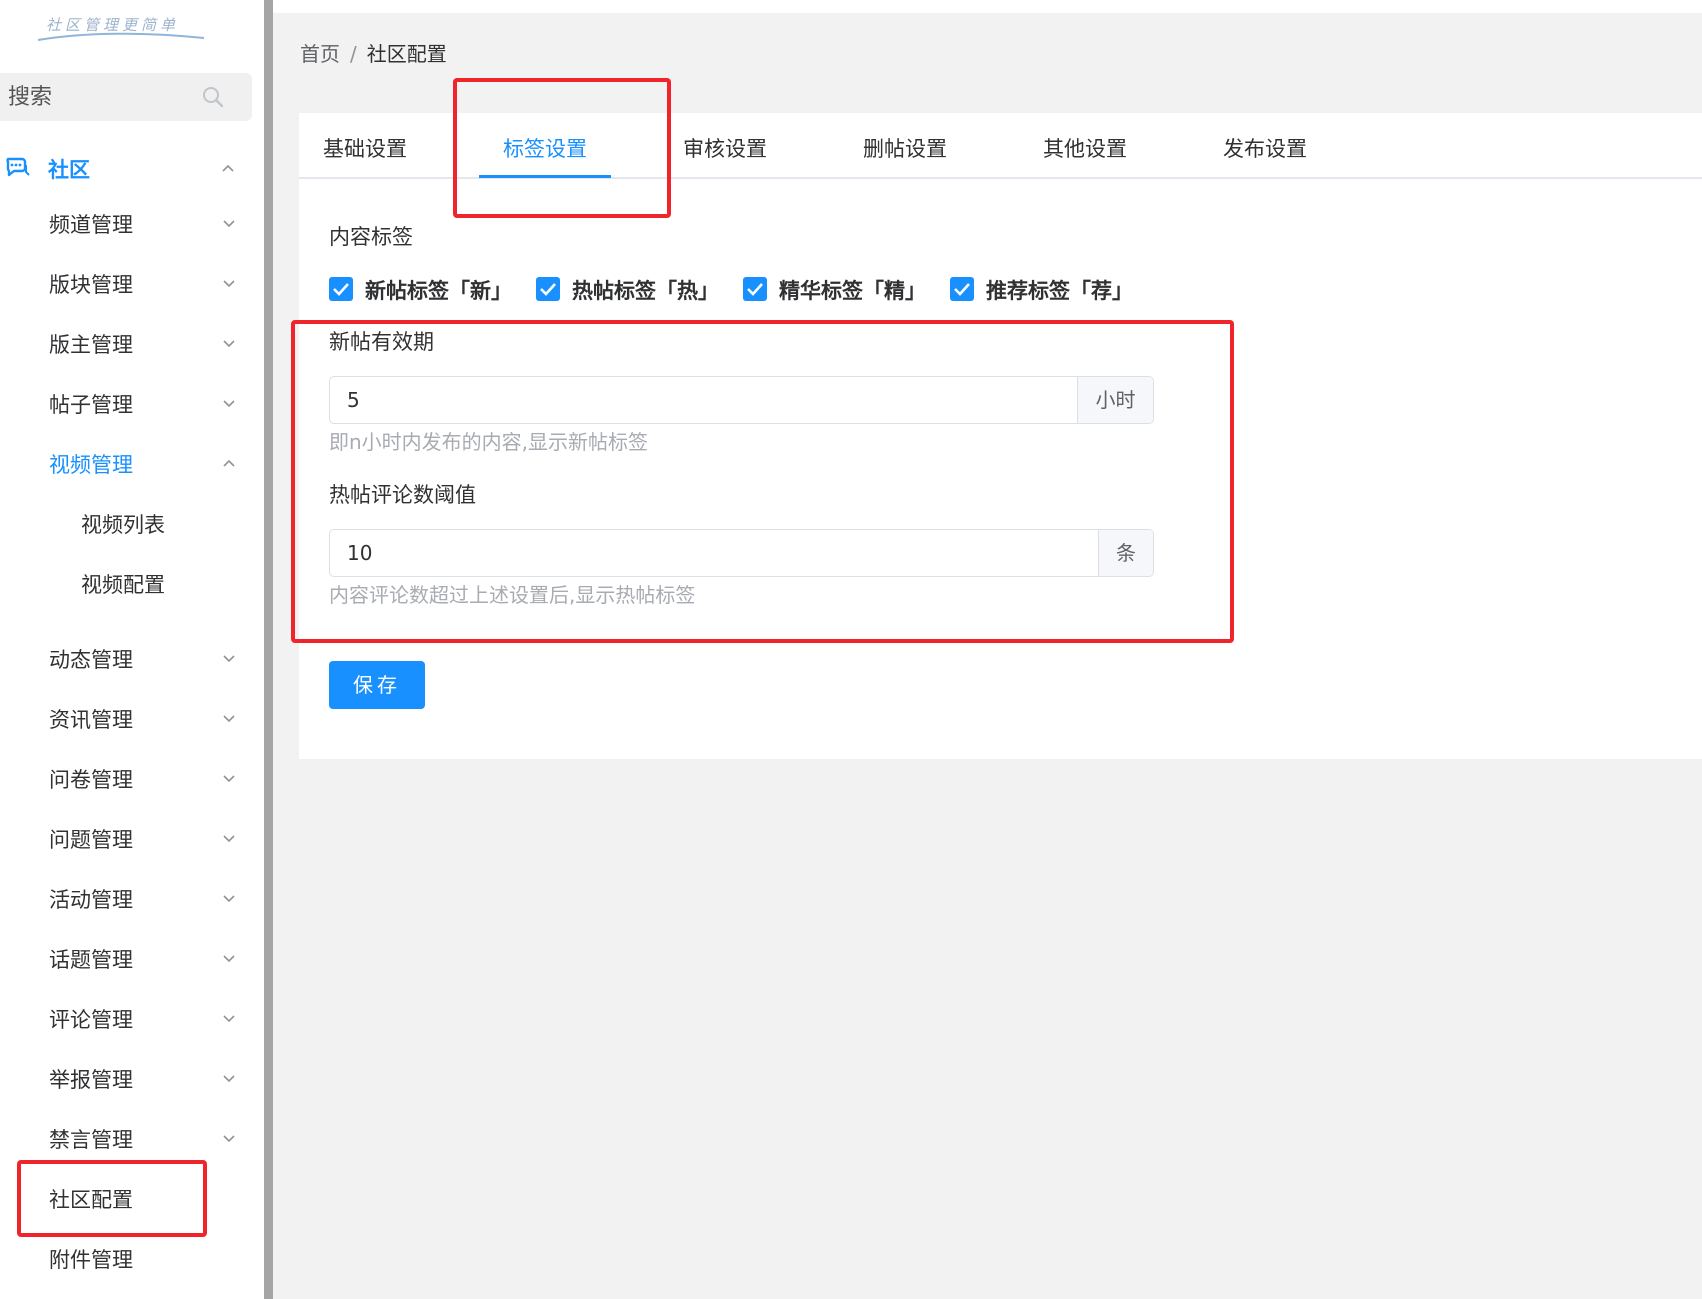 This screenshot has width=1702, height=1299. What do you see at coordinates (402, 495) in the screenshot?
I see `hot-post-threshold-label: 热帖评论数阈值` at bounding box center [402, 495].